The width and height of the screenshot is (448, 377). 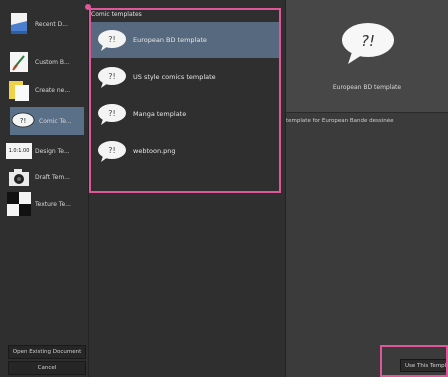 I want to click on template-item-us-comics: ?! US style comics template, so click(x=185, y=77).